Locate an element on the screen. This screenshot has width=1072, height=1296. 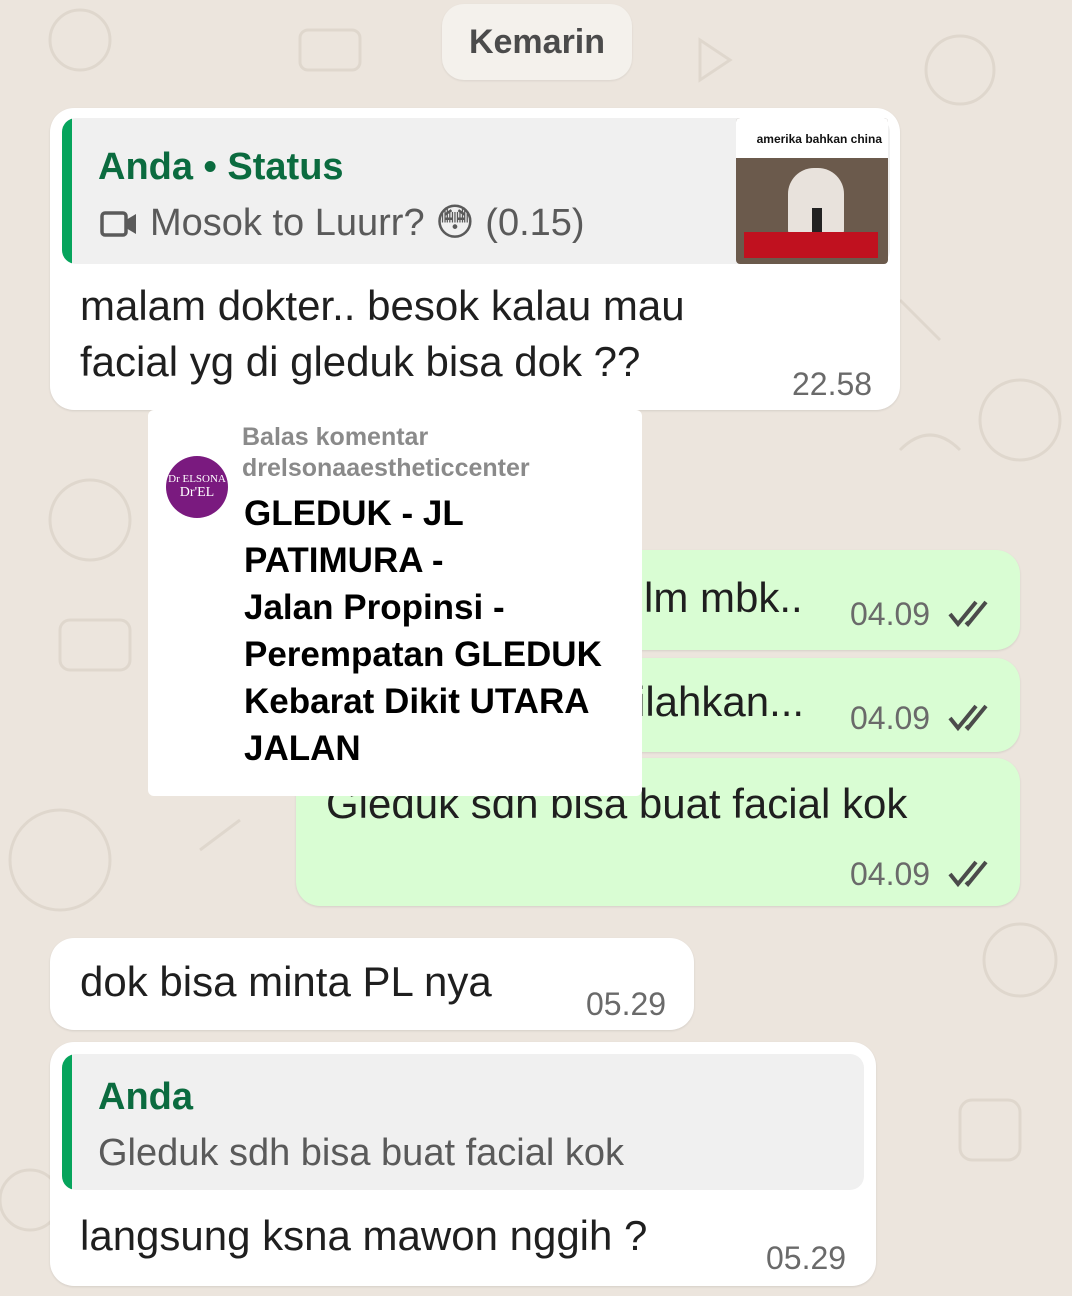
comment-line: Jalan Propinsi - is located at coordinates (374, 607).